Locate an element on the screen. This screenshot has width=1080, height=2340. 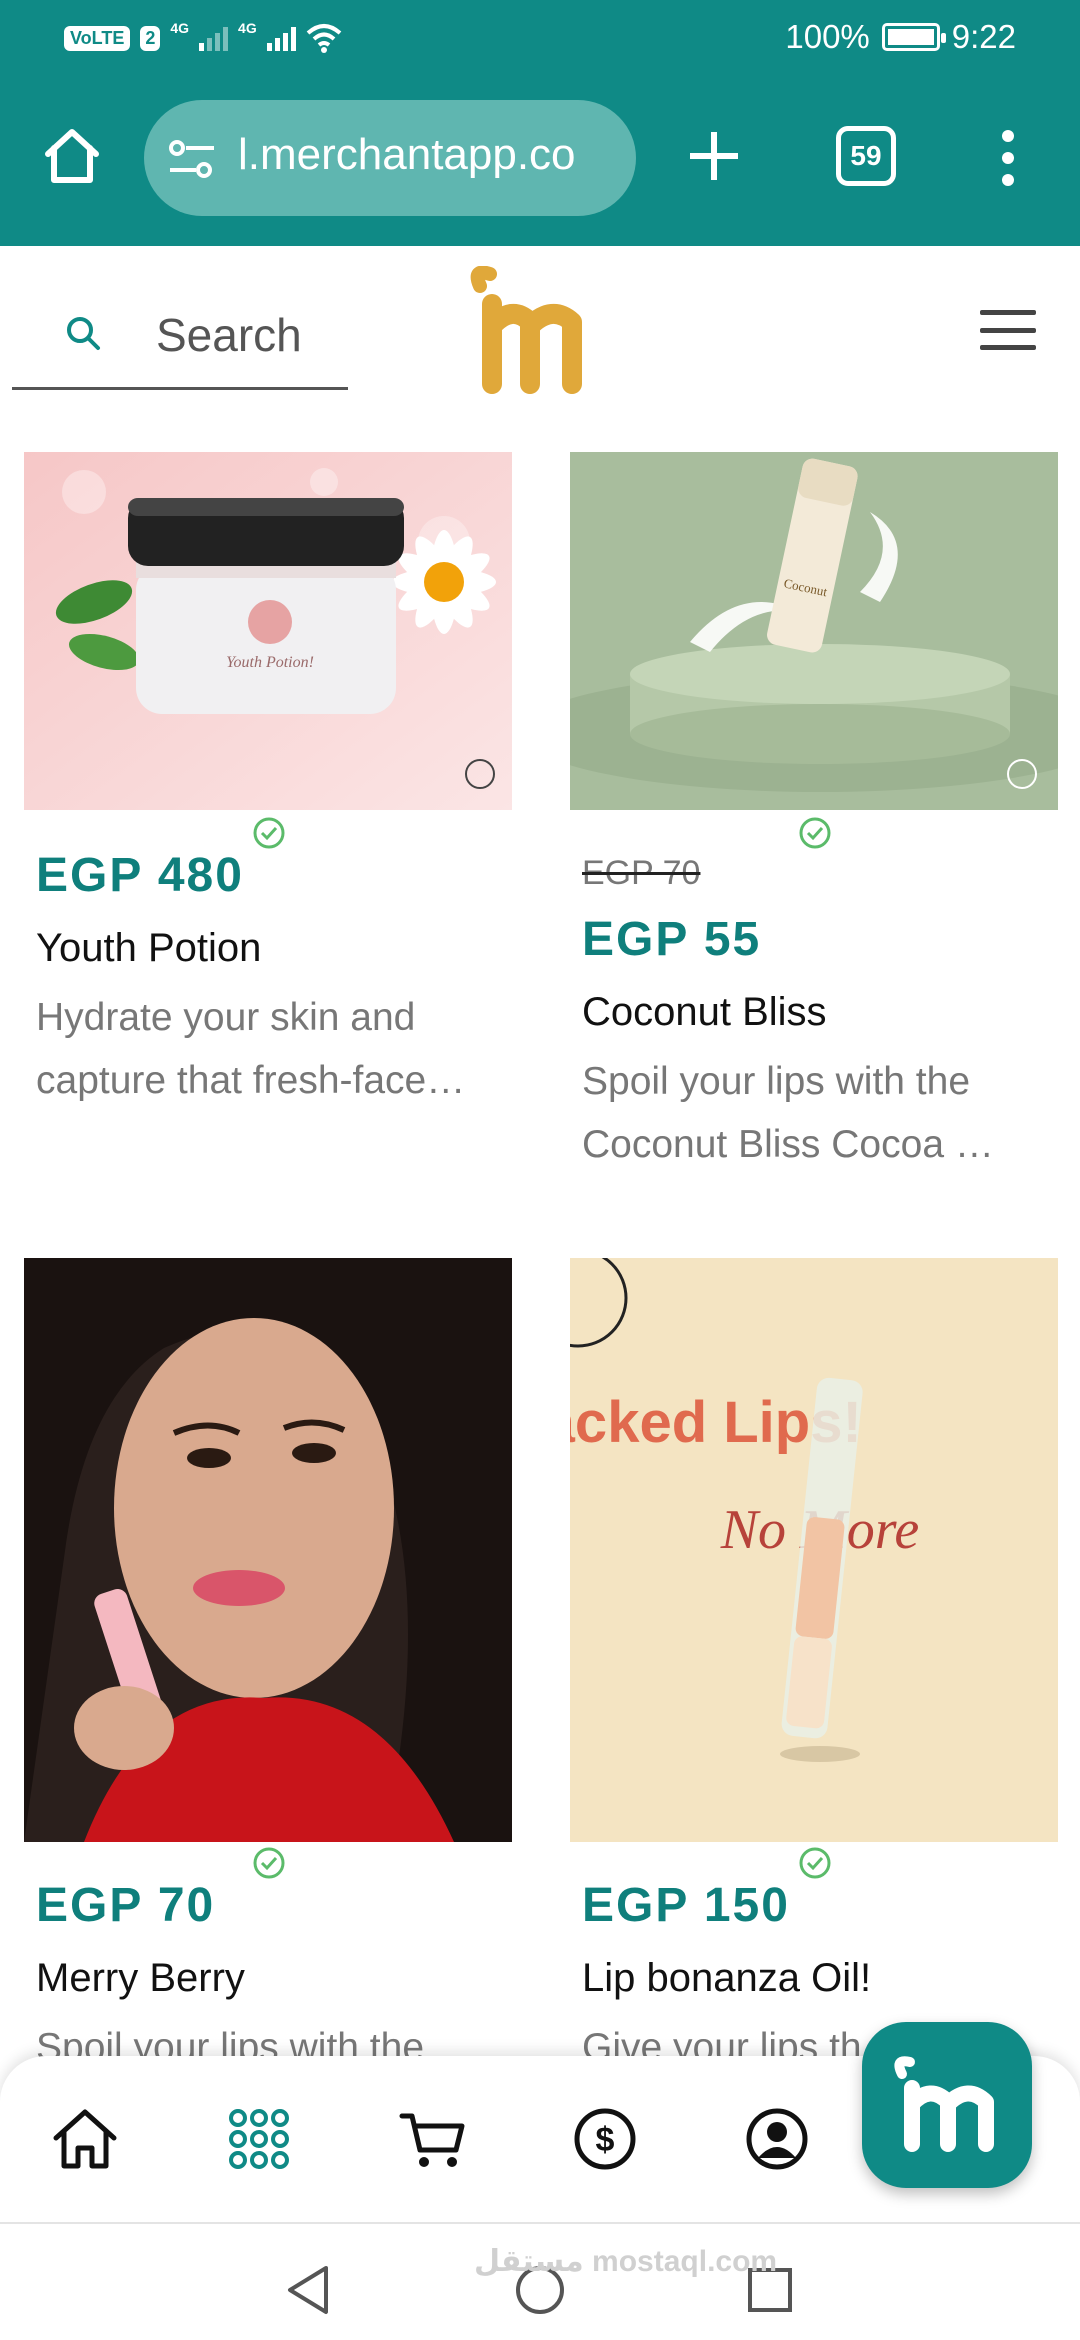
search-input: Search is located at coordinates (180, 338).